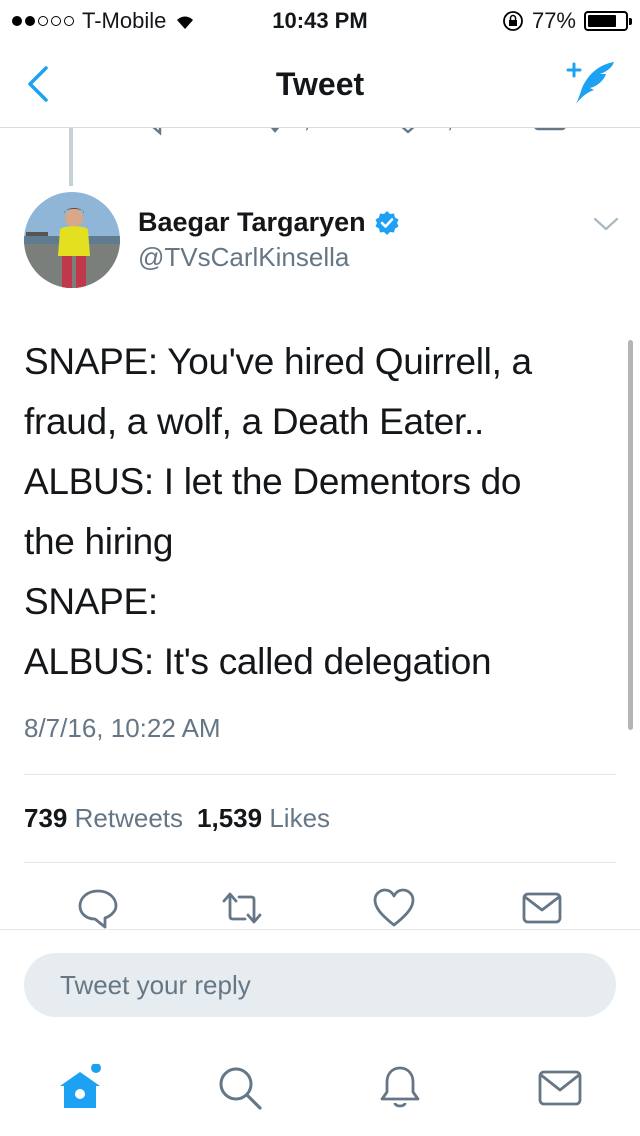 The width and height of the screenshot is (640, 1136). What do you see at coordinates (608, 21) in the screenshot?
I see `battery-icon` at bounding box center [608, 21].